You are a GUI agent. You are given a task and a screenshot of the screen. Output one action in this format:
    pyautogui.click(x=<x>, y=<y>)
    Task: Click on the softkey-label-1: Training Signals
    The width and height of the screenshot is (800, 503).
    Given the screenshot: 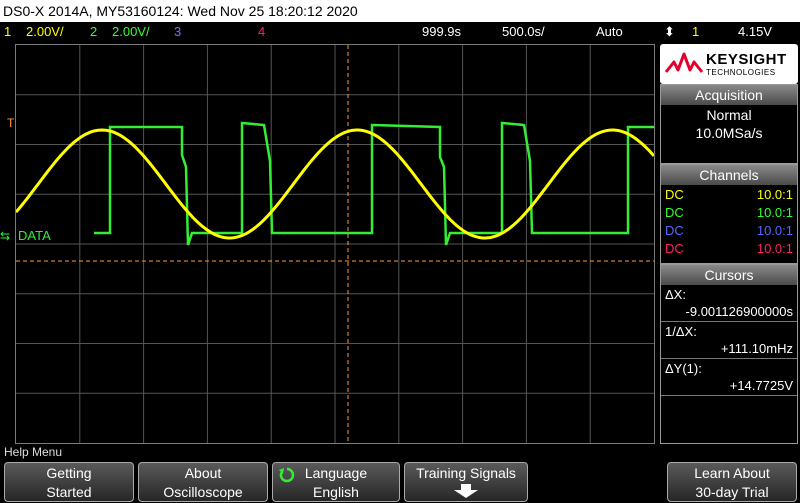 What is the action you would take?
    pyautogui.click(x=466, y=473)
    